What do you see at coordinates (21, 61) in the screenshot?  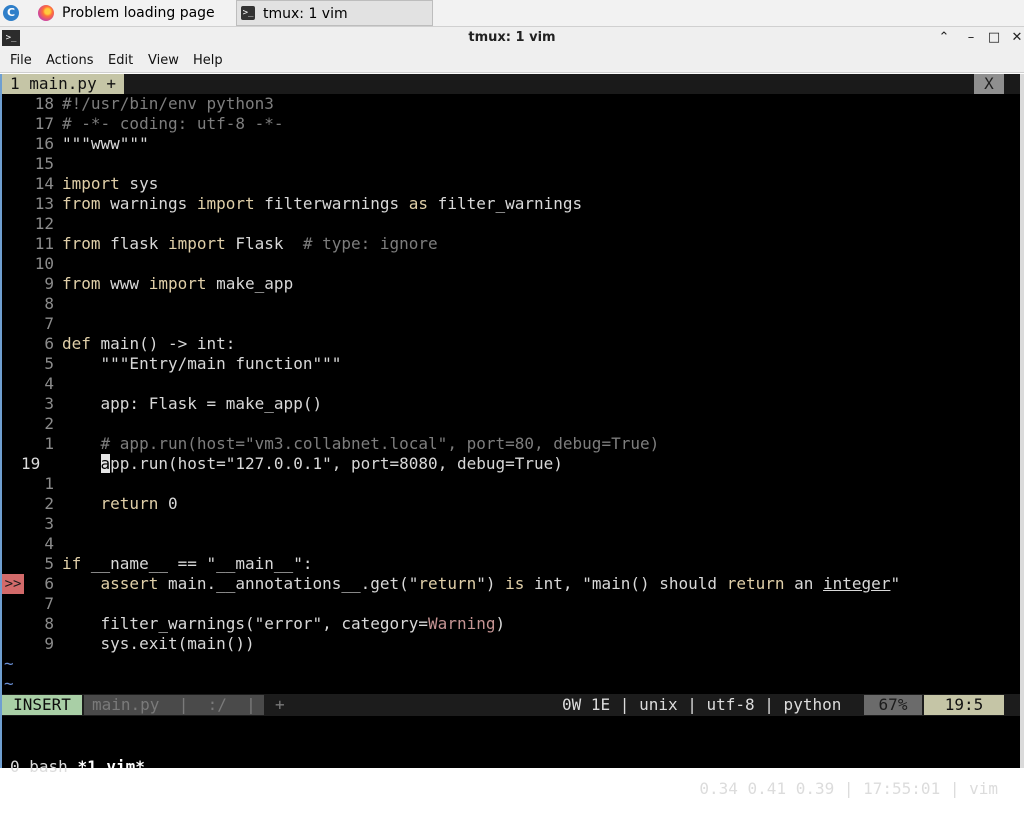 I see `menu-file: File` at bounding box center [21, 61].